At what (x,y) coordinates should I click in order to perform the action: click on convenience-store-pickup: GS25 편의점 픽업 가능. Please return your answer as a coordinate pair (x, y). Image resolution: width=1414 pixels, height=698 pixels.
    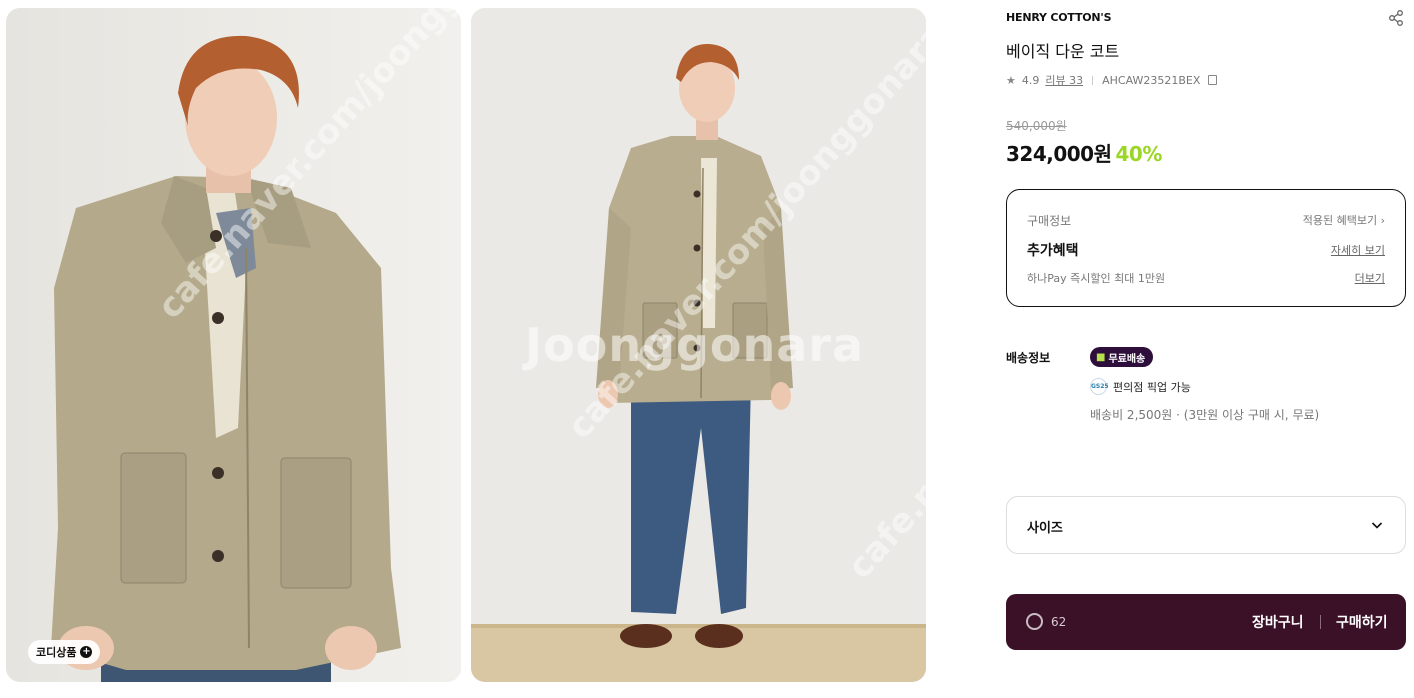
    Looking at the image, I should click on (1140, 386).